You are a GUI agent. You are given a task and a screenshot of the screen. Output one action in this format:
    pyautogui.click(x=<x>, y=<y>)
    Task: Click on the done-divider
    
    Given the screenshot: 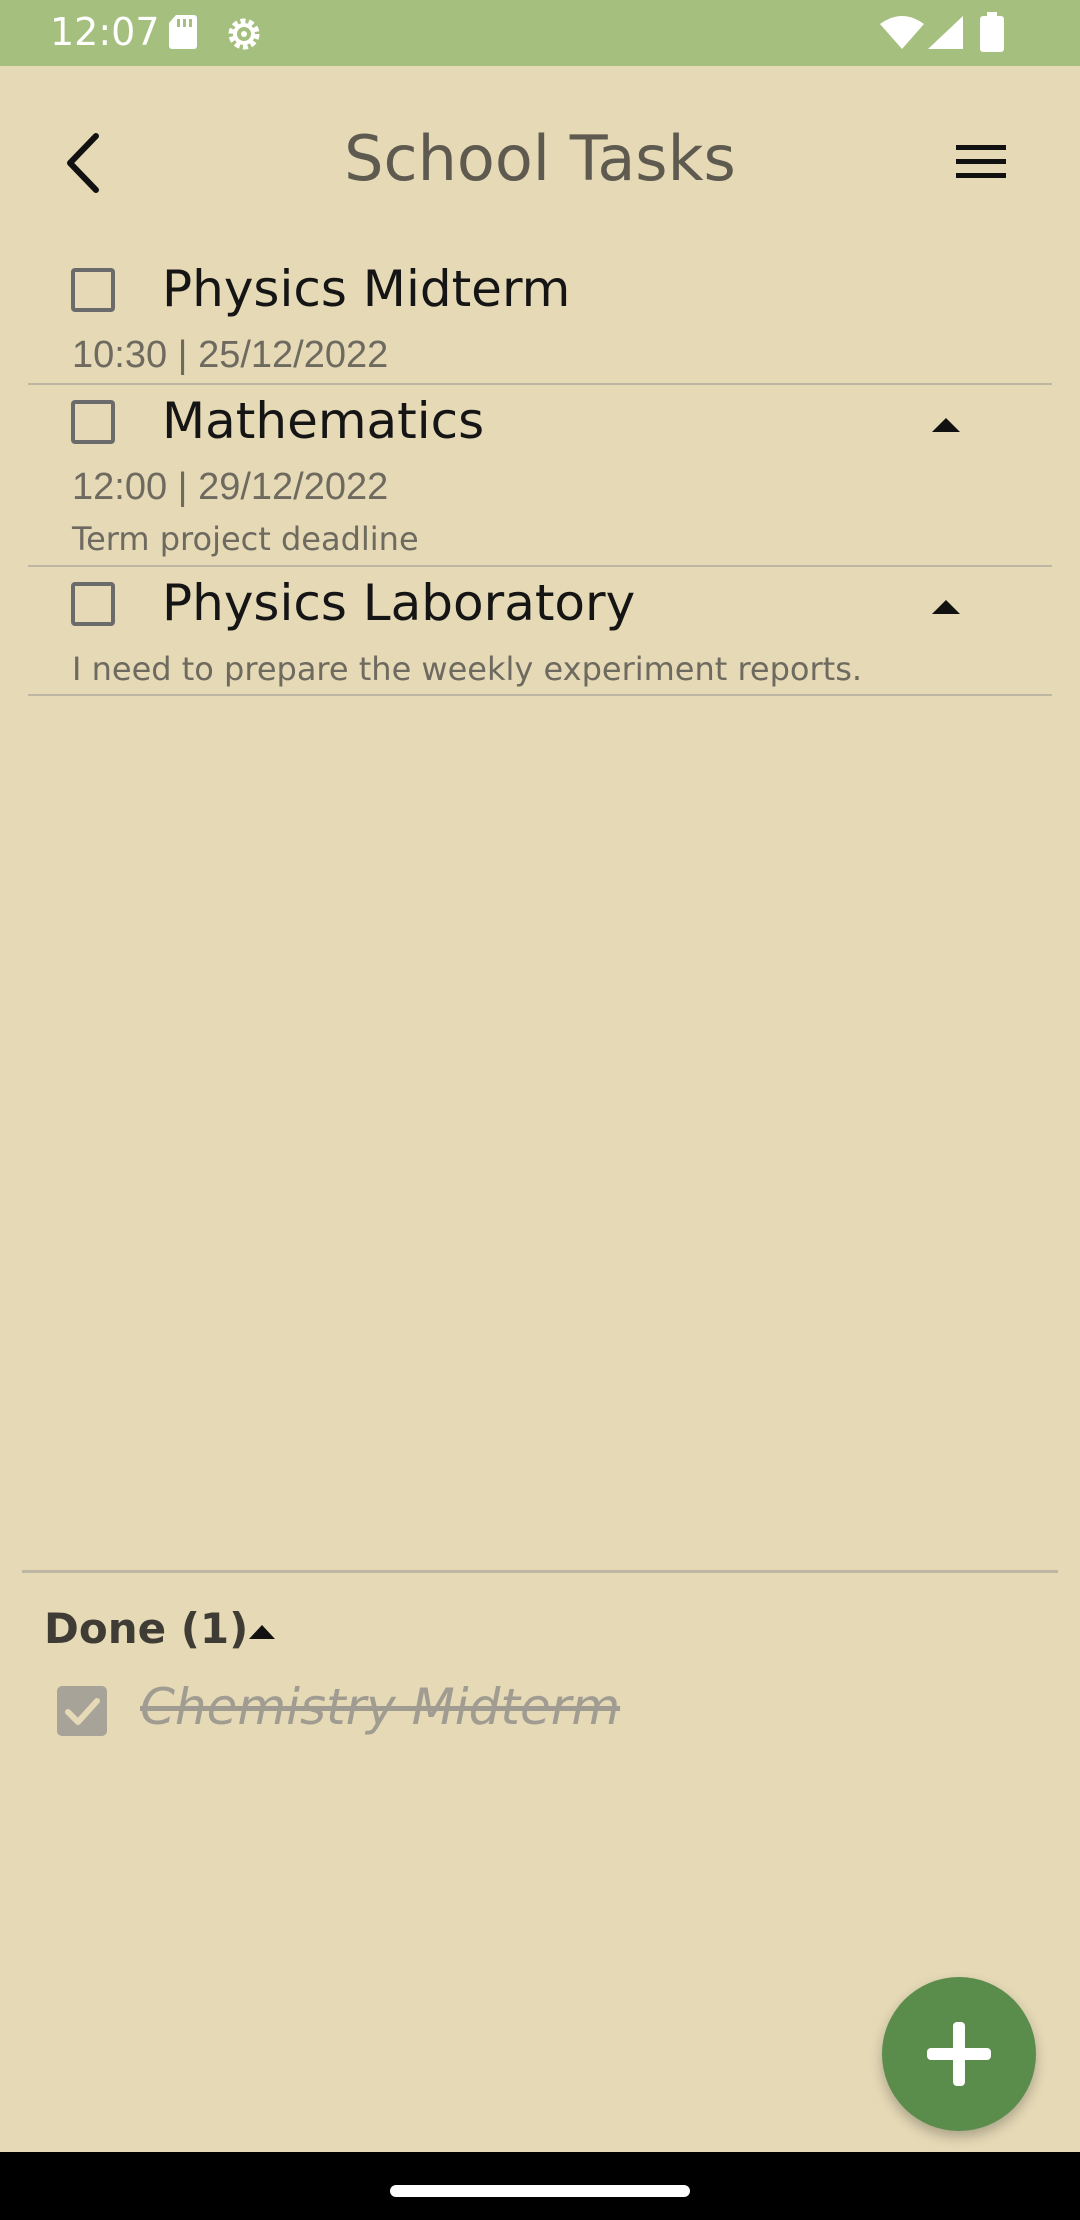 What is the action you would take?
    pyautogui.click(x=540, y=1571)
    